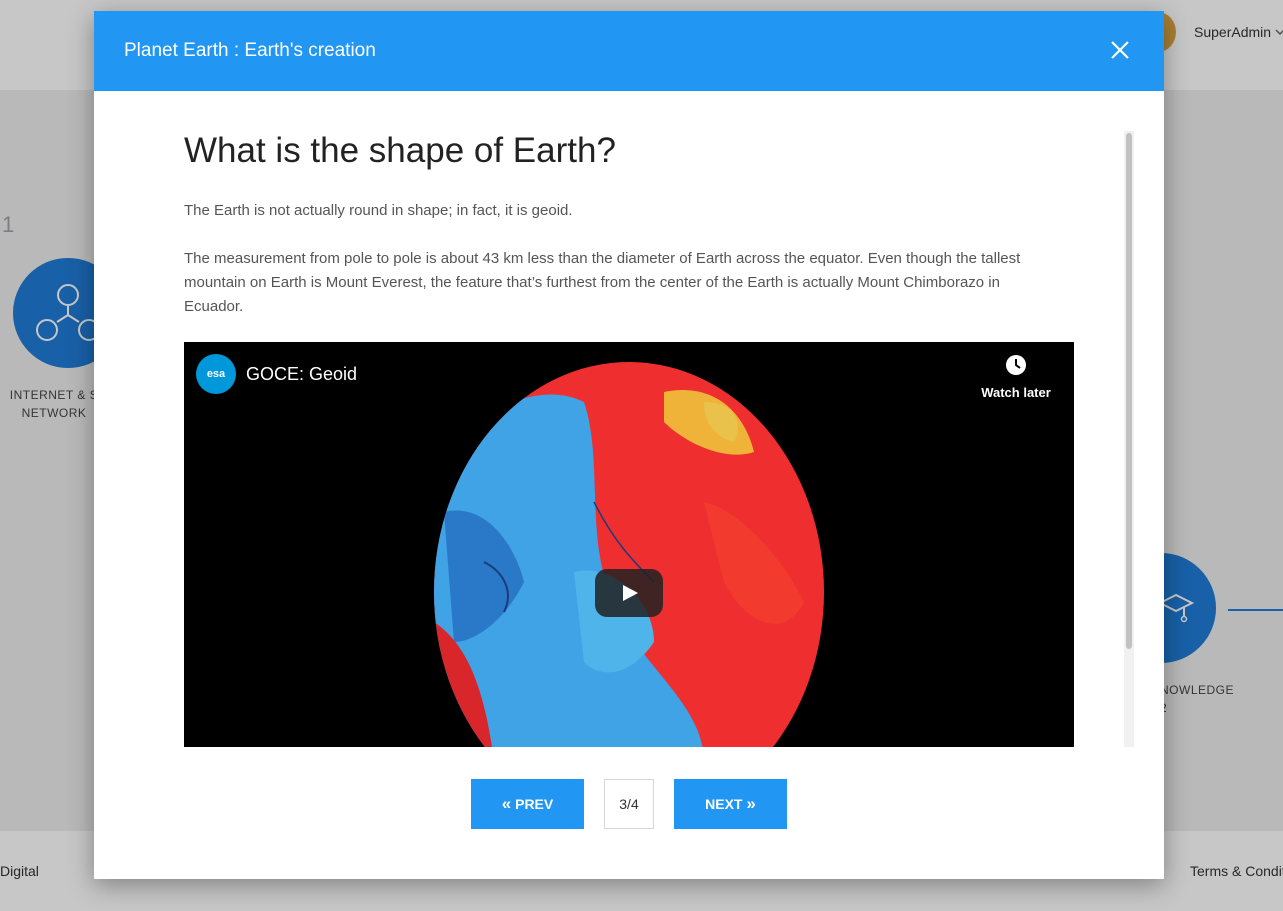  I want to click on next-button: NEXT », so click(730, 804).